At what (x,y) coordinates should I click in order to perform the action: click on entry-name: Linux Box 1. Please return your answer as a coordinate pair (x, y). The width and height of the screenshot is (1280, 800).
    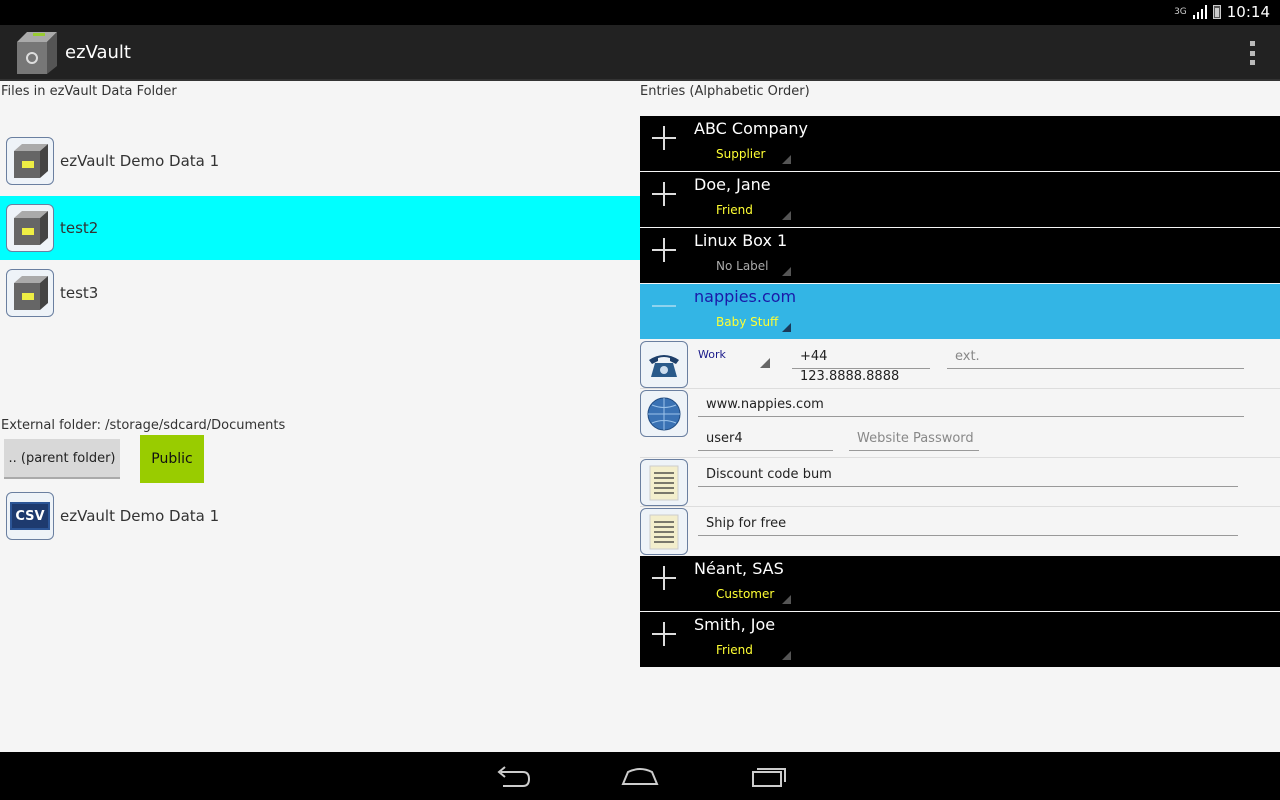
    Looking at the image, I should click on (741, 240).